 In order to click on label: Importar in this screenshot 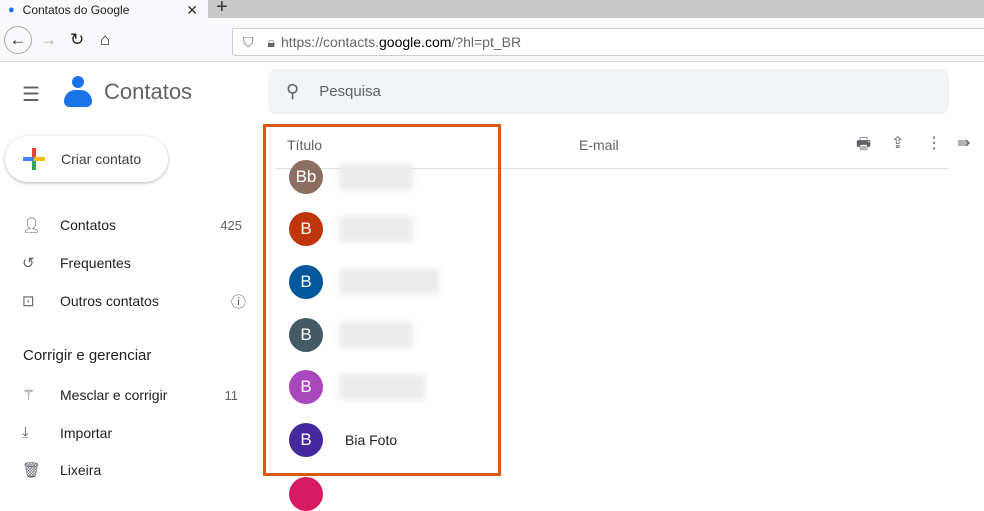, I will do `click(86, 432)`.